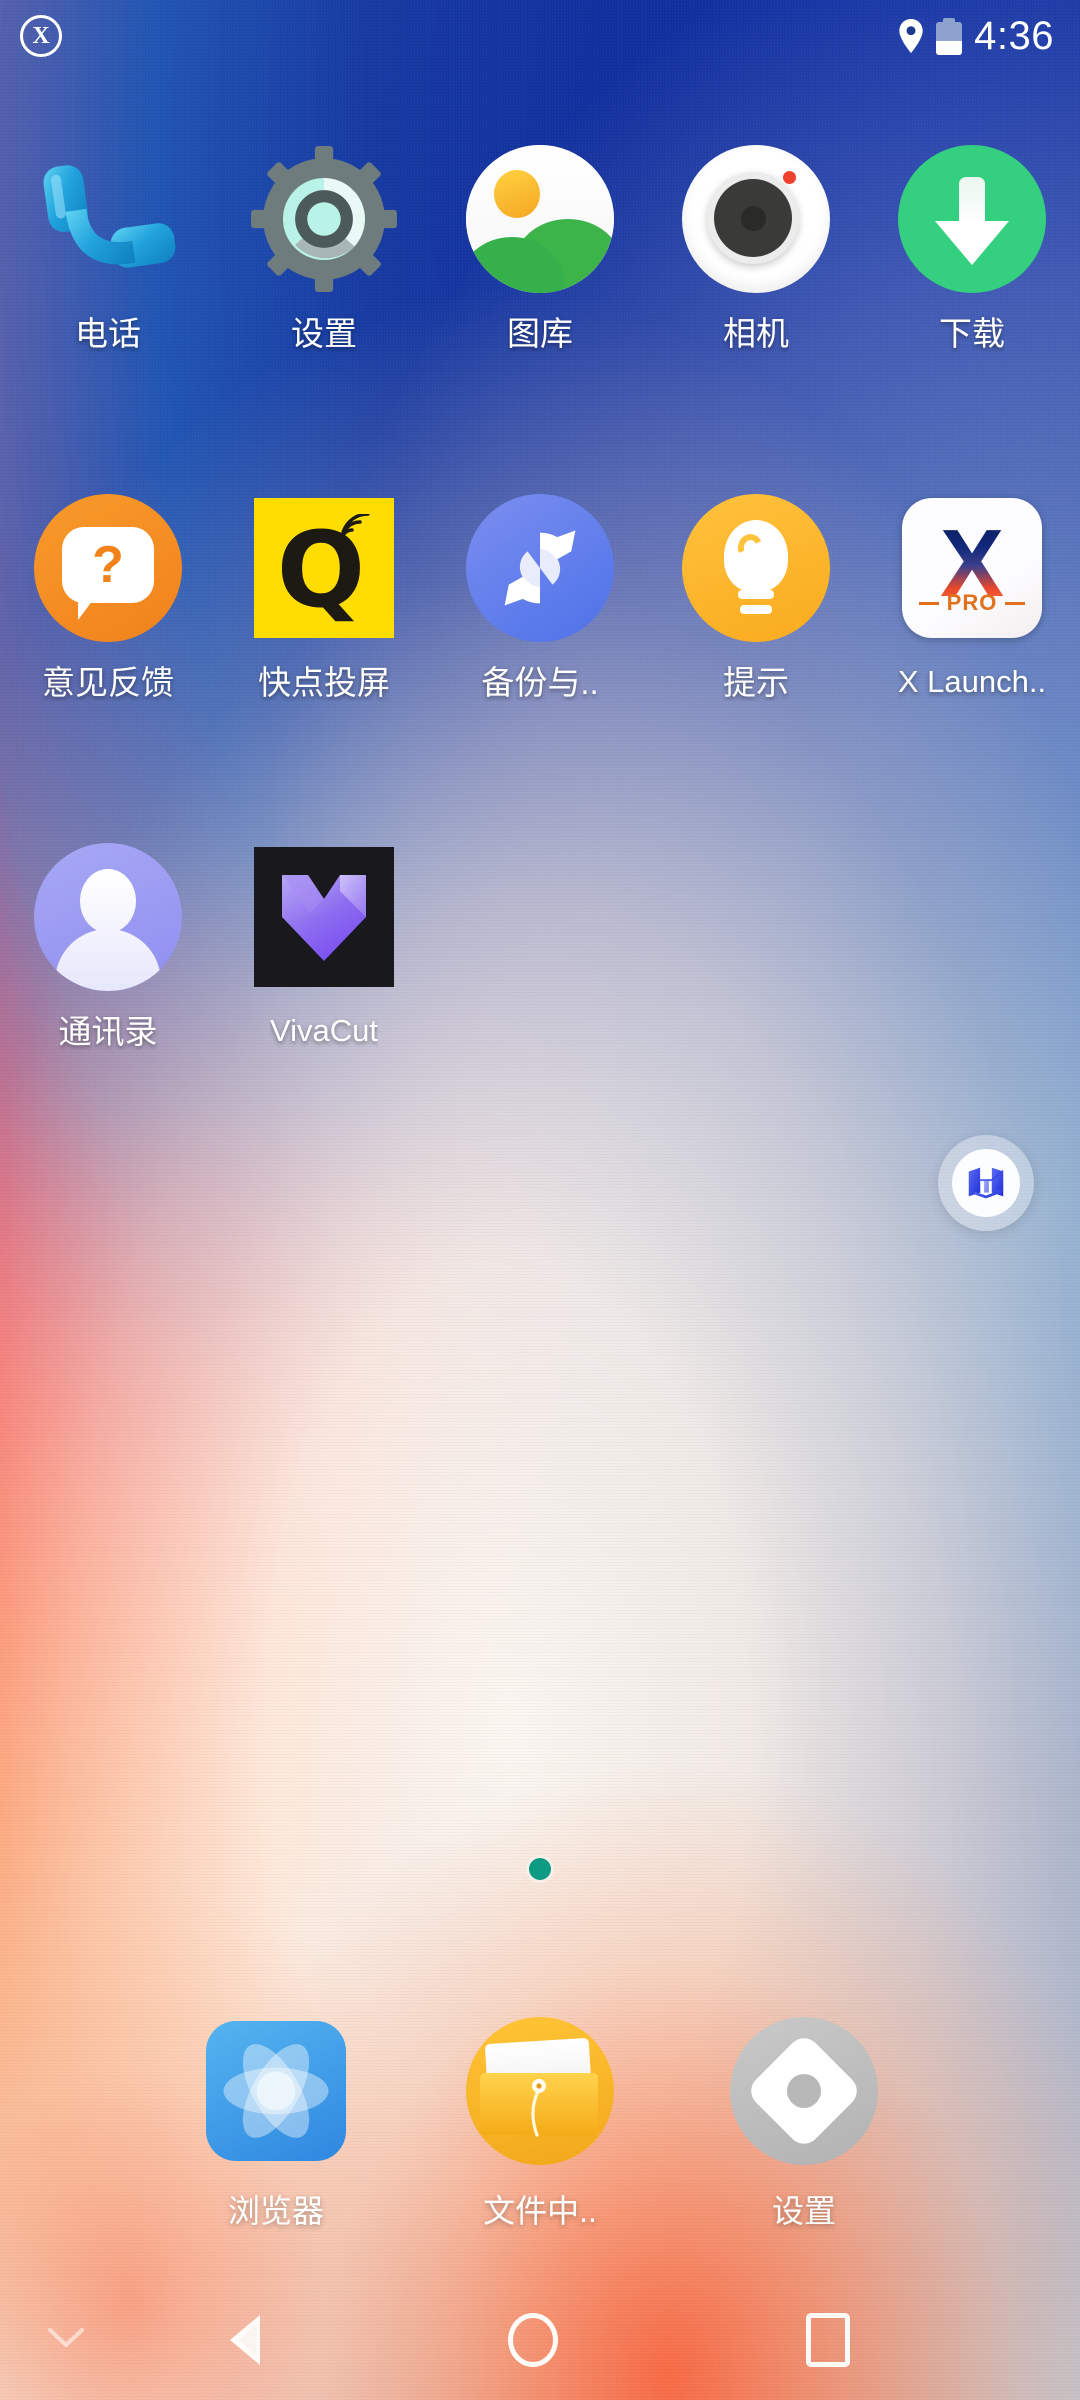 Image resolution: width=1080 pixels, height=2400 pixels. I want to click on x-launcher-pro-badge: PRO, so click(972, 603).